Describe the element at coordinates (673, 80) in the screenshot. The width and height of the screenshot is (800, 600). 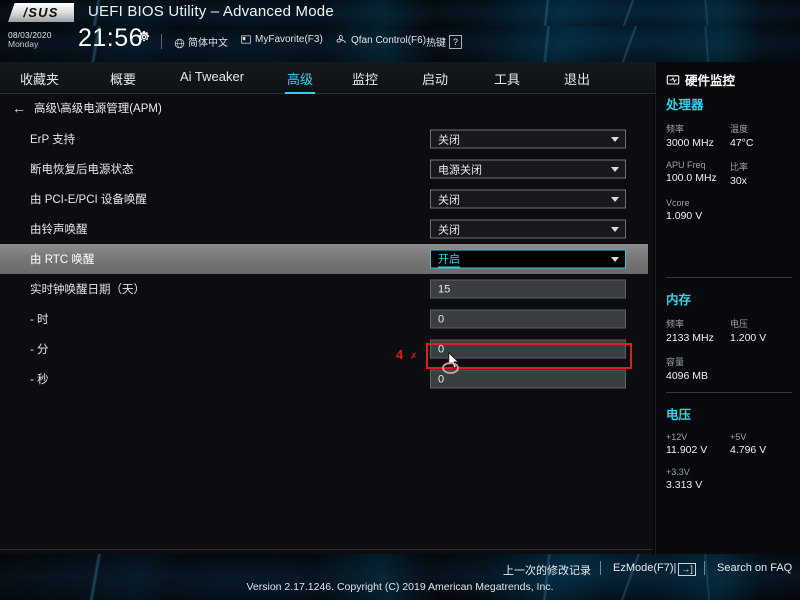
I see `monitor-icon` at that location.